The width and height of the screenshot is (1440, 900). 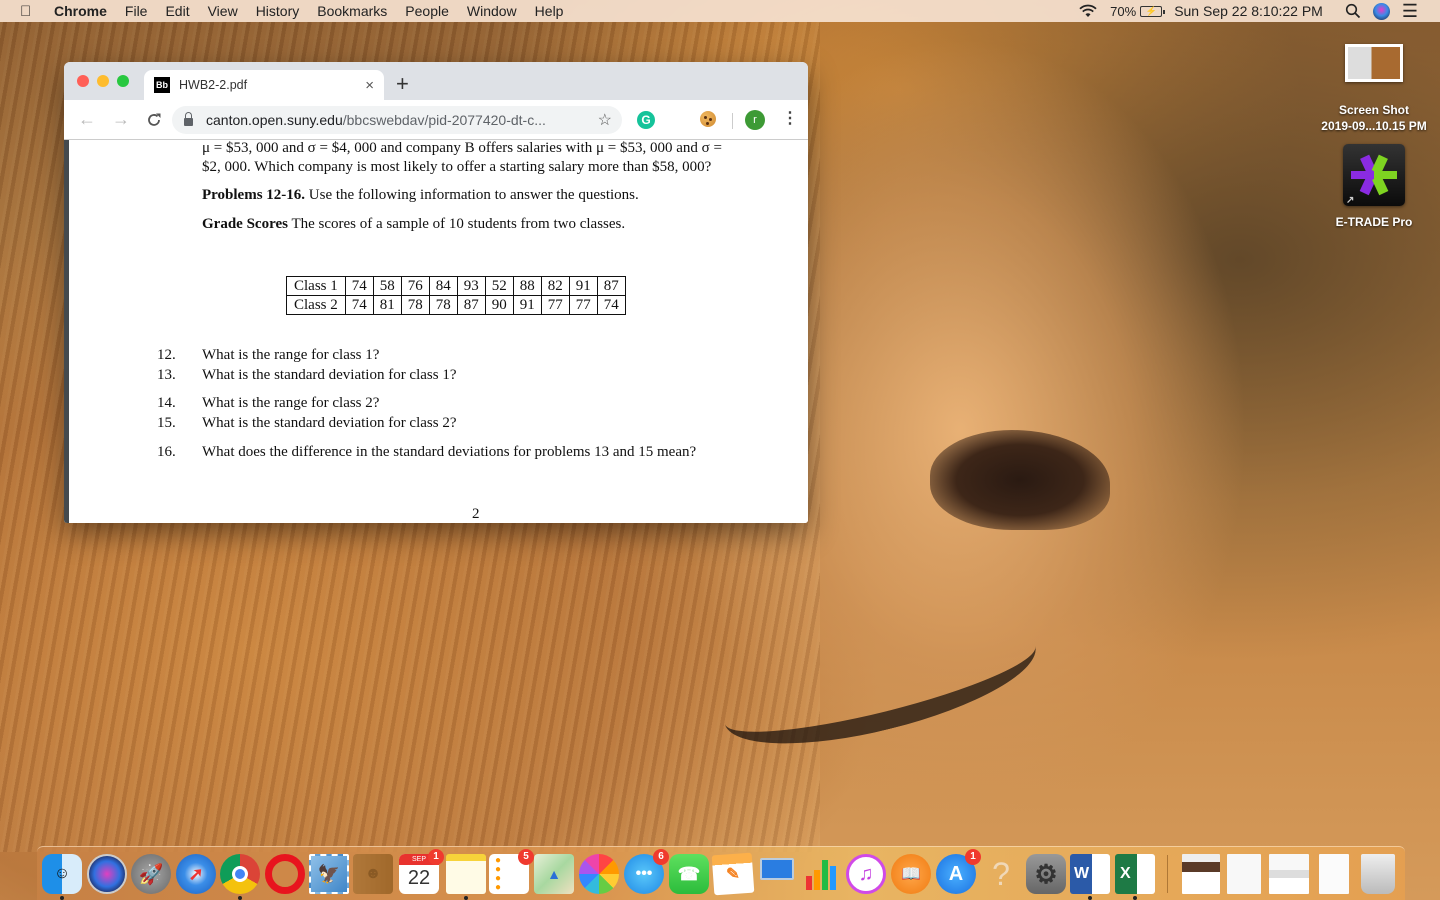 I want to click on new-tab-button: +, so click(x=402, y=84).